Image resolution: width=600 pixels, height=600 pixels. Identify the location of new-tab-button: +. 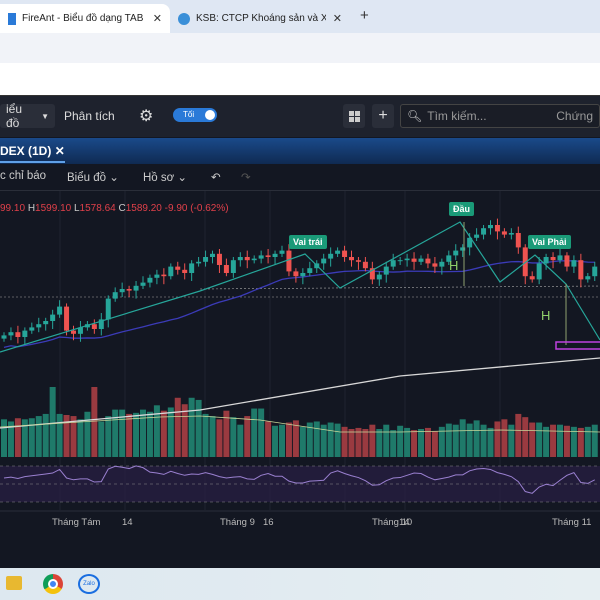
(364, 15).